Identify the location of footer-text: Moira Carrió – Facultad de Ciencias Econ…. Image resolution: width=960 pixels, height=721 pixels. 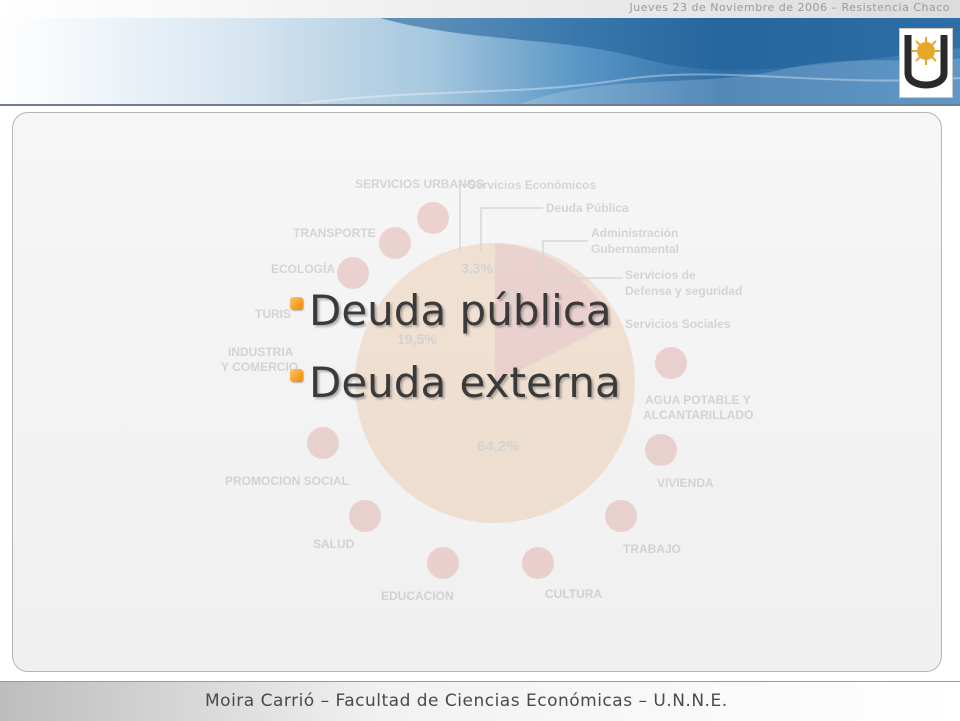
(466, 701).